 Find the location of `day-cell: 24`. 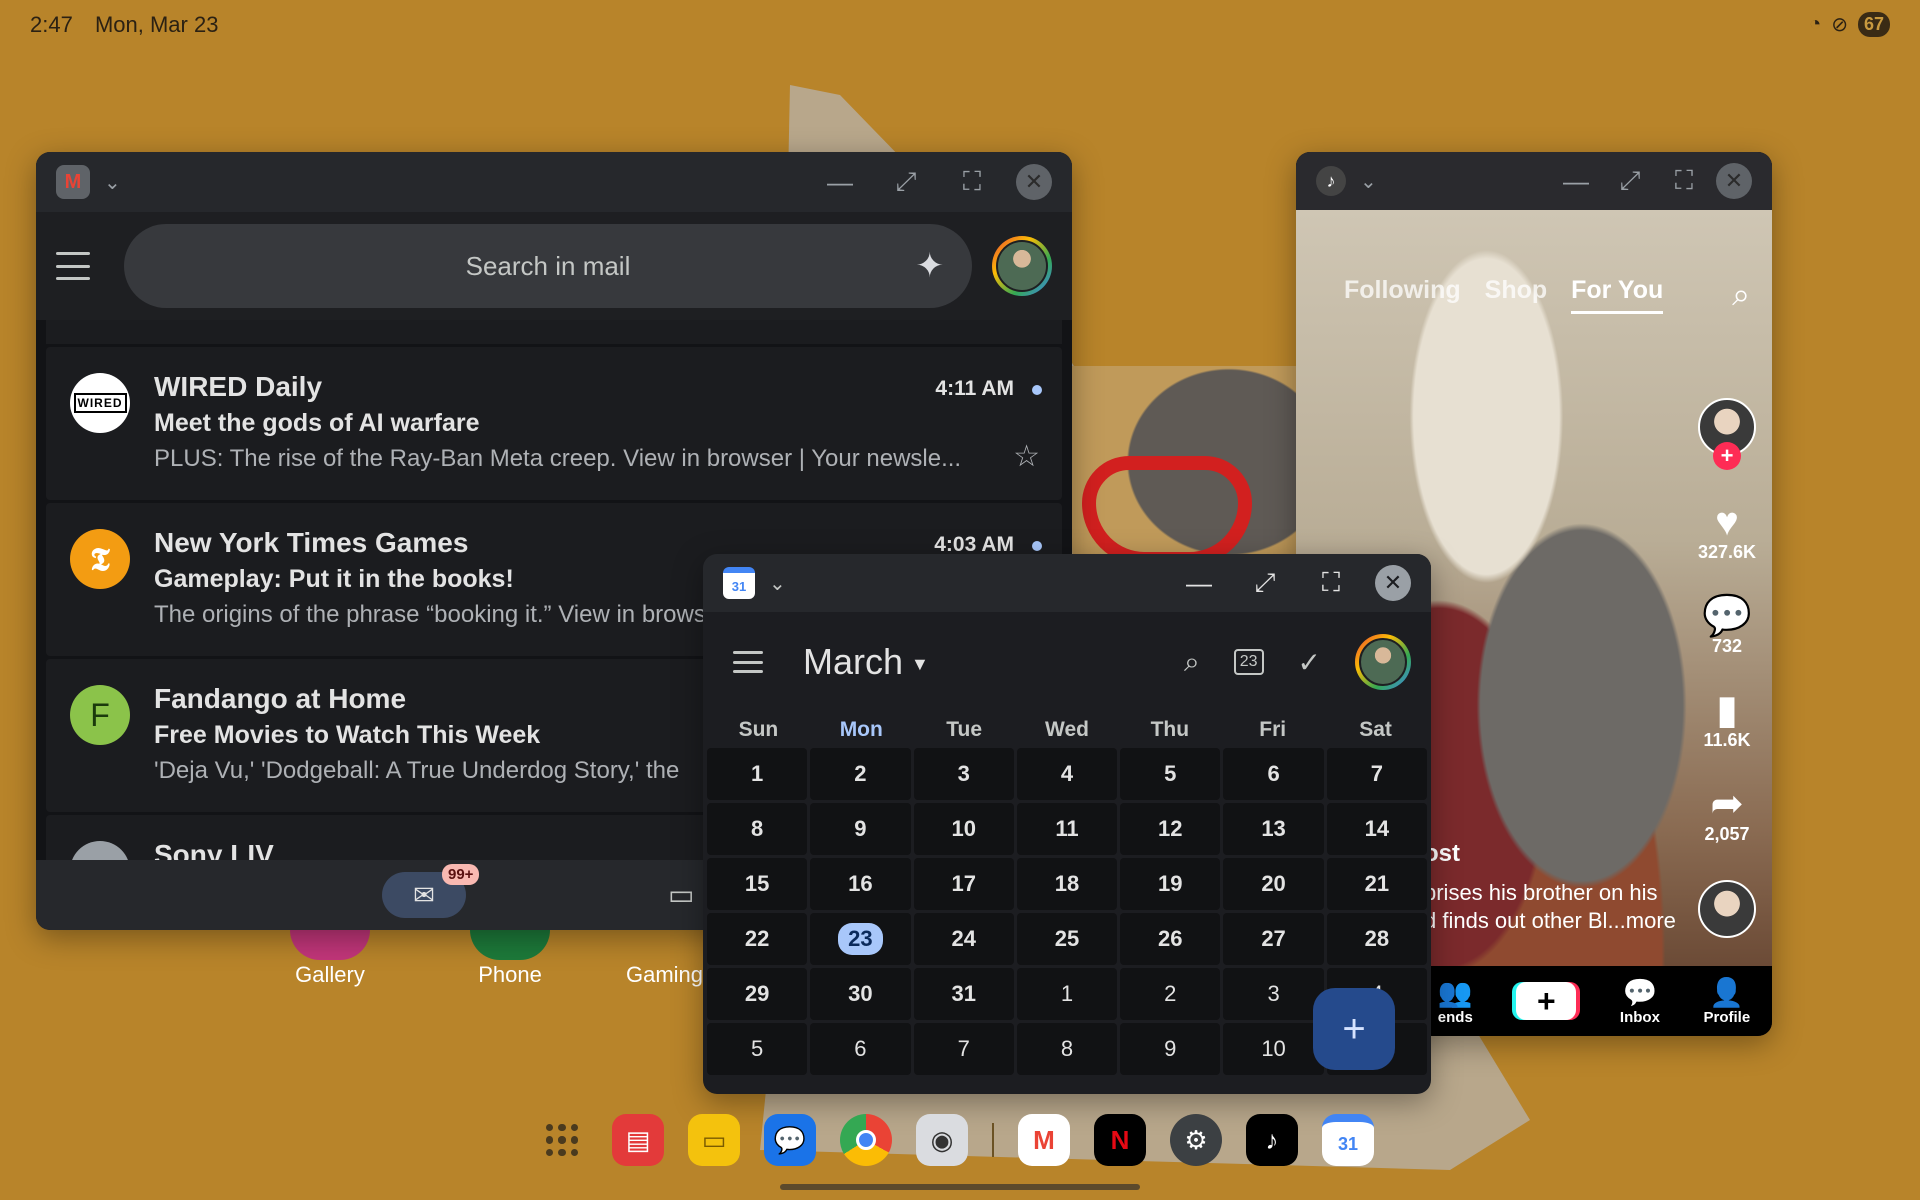

day-cell: 24 is located at coordinates (963, 939).